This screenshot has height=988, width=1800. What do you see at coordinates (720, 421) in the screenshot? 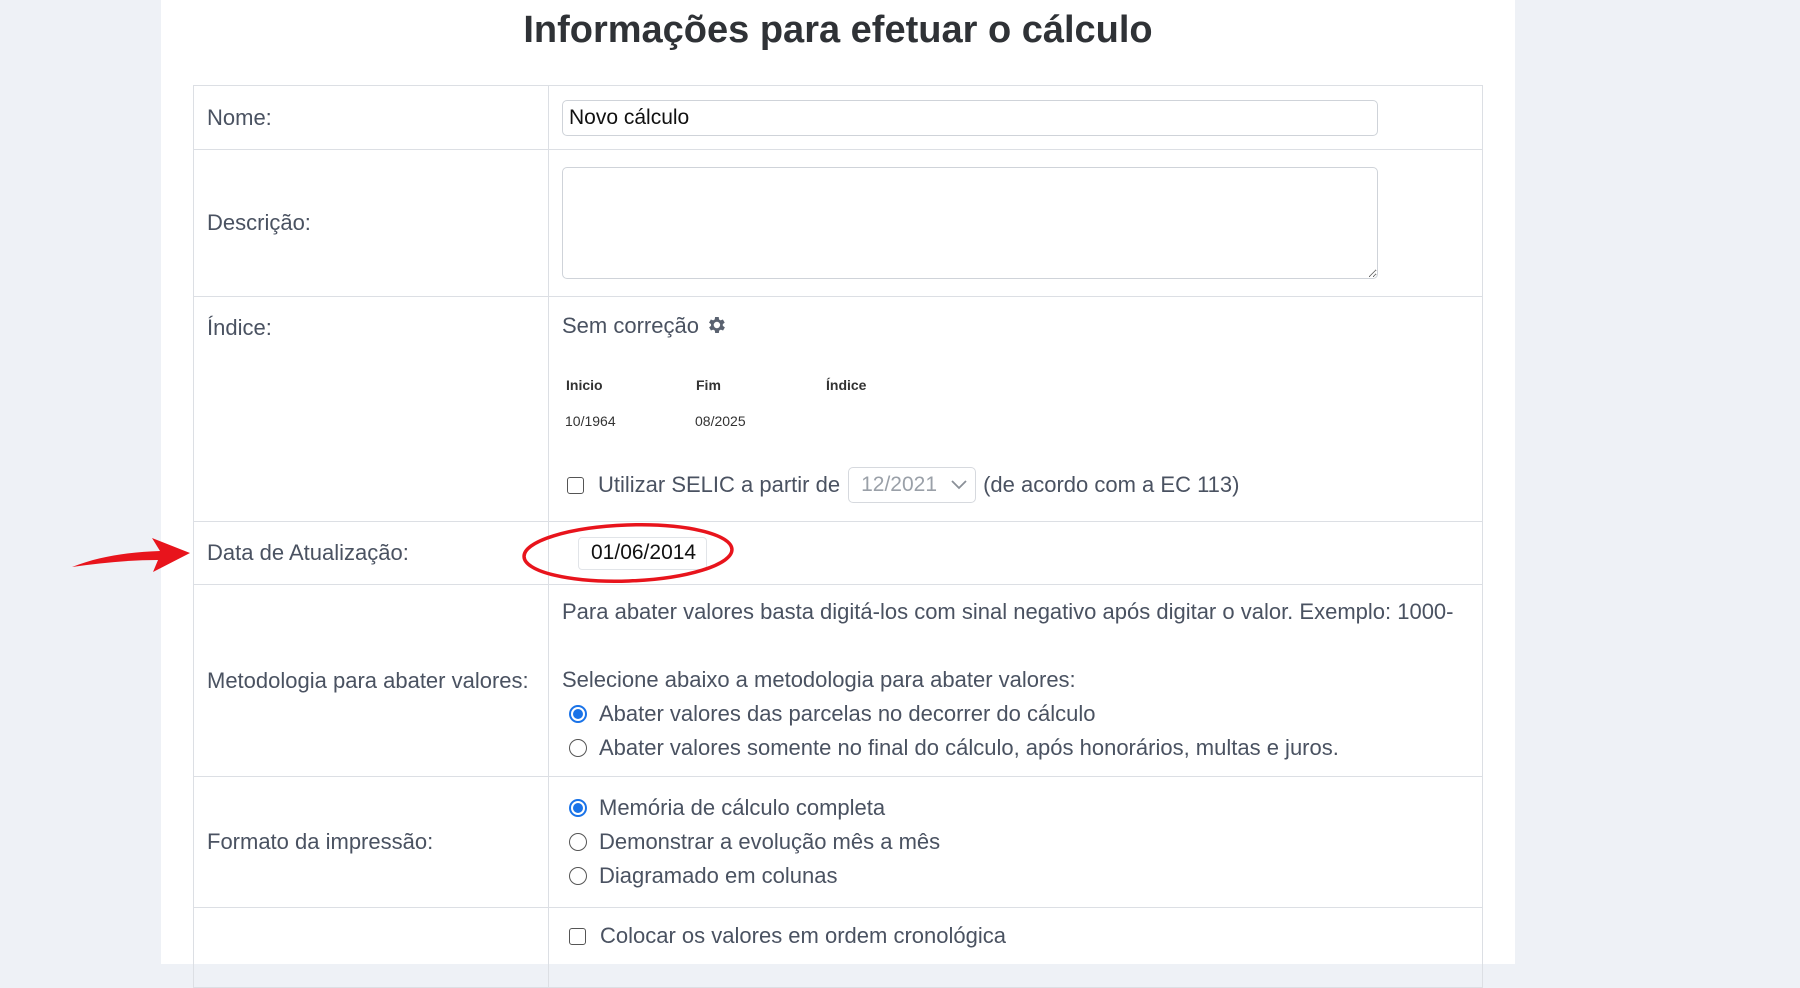
I see `cell-fim: 08/2025` at bounding box center [720, 421].